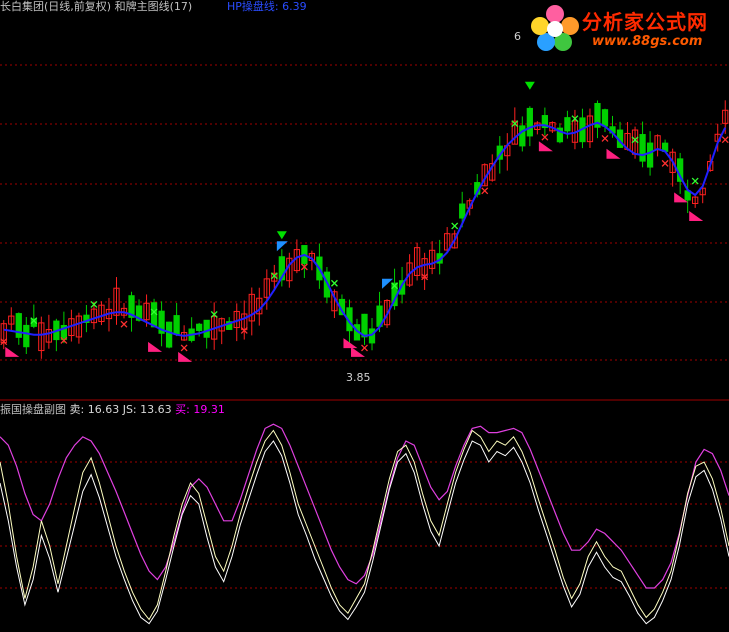 Image resolution: width=729 pixels, height=632 pixels. I want to click on main-chart-title: 长白集团(日线,前复权) 和牌主图线(17), so click(96, 6).